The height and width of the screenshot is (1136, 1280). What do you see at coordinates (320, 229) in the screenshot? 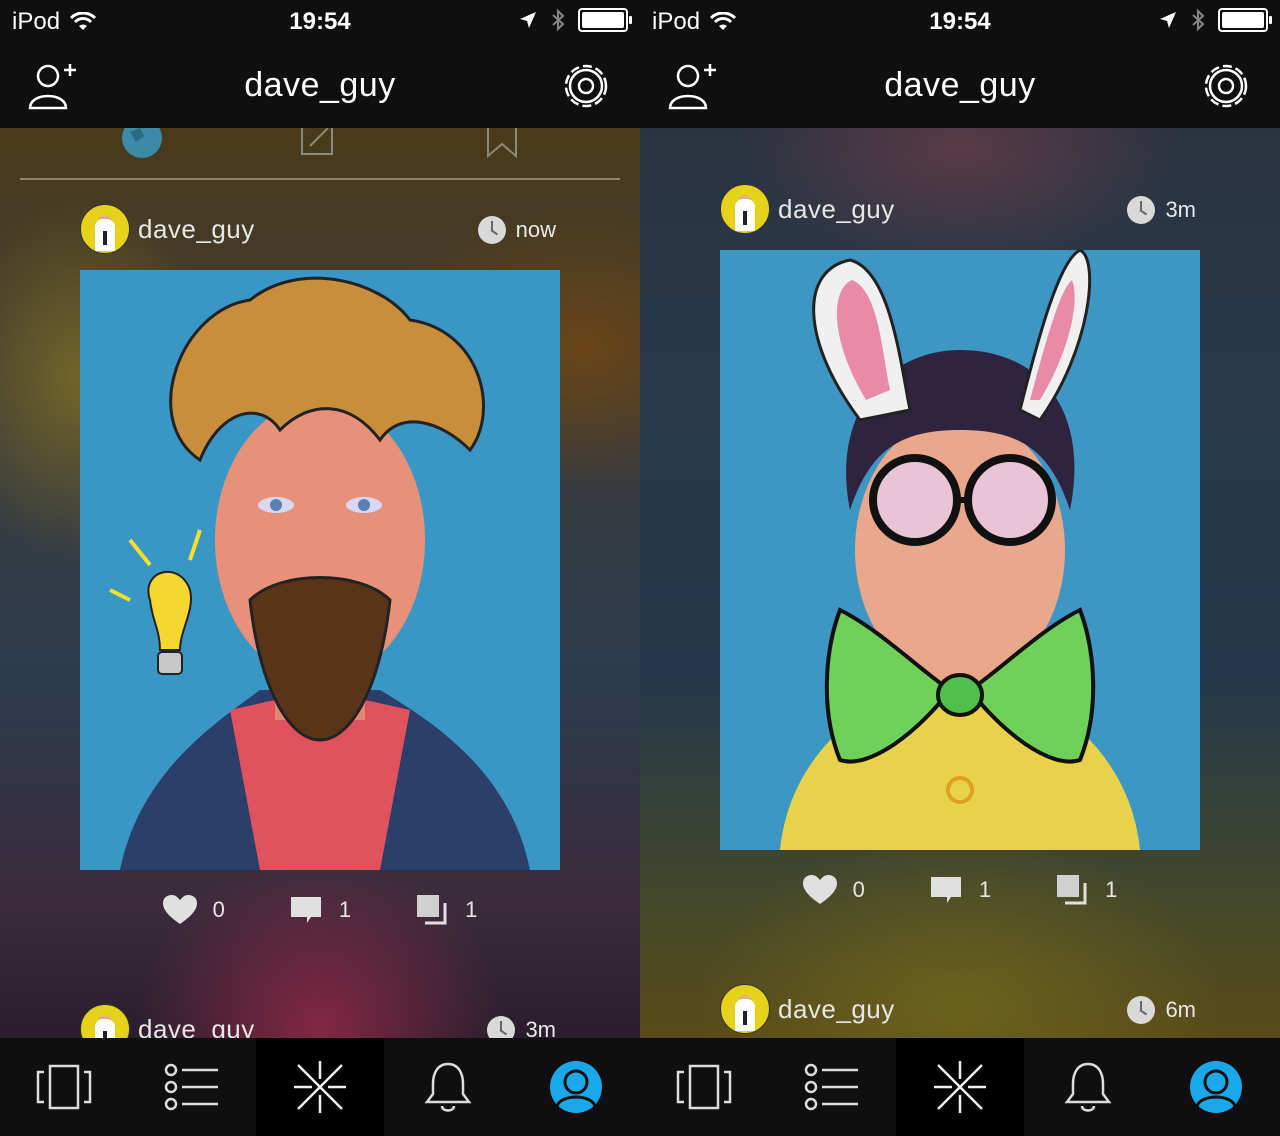
I see `post-header: dave_guy now` at bounding box center [320, 229].